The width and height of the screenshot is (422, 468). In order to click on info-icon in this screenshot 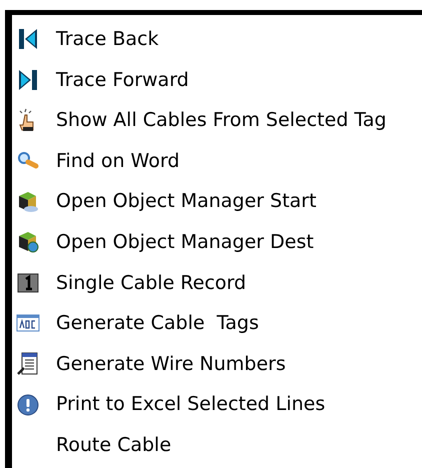, I will do `click(28, 404)`.